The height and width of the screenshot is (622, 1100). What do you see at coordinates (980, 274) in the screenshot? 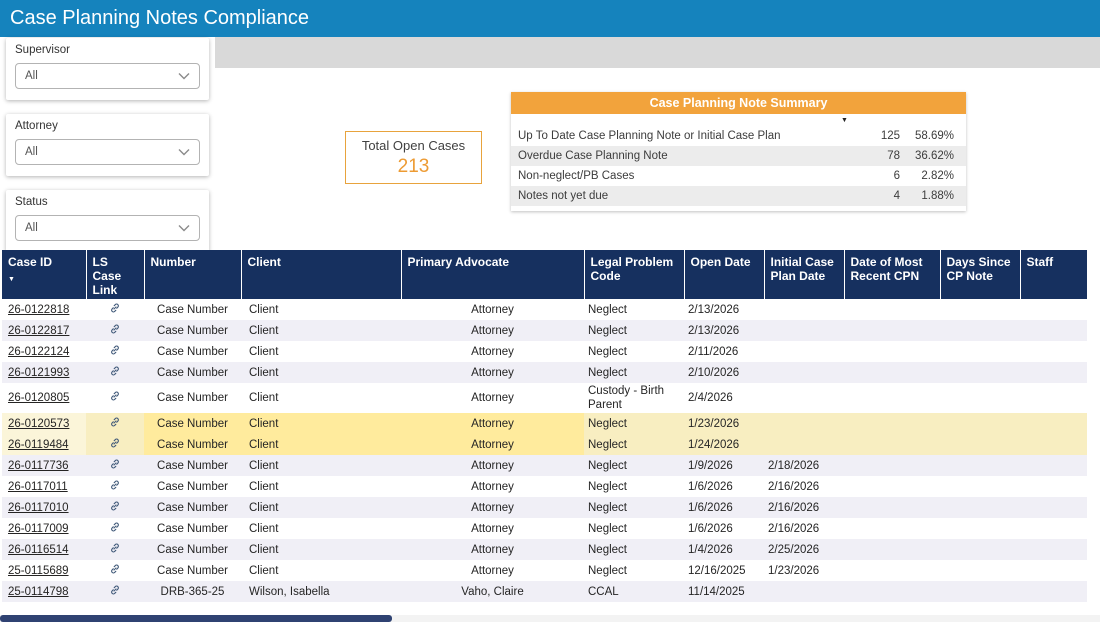
I see `column-header: Days Since CP Note` at bounding box center [980, 274].